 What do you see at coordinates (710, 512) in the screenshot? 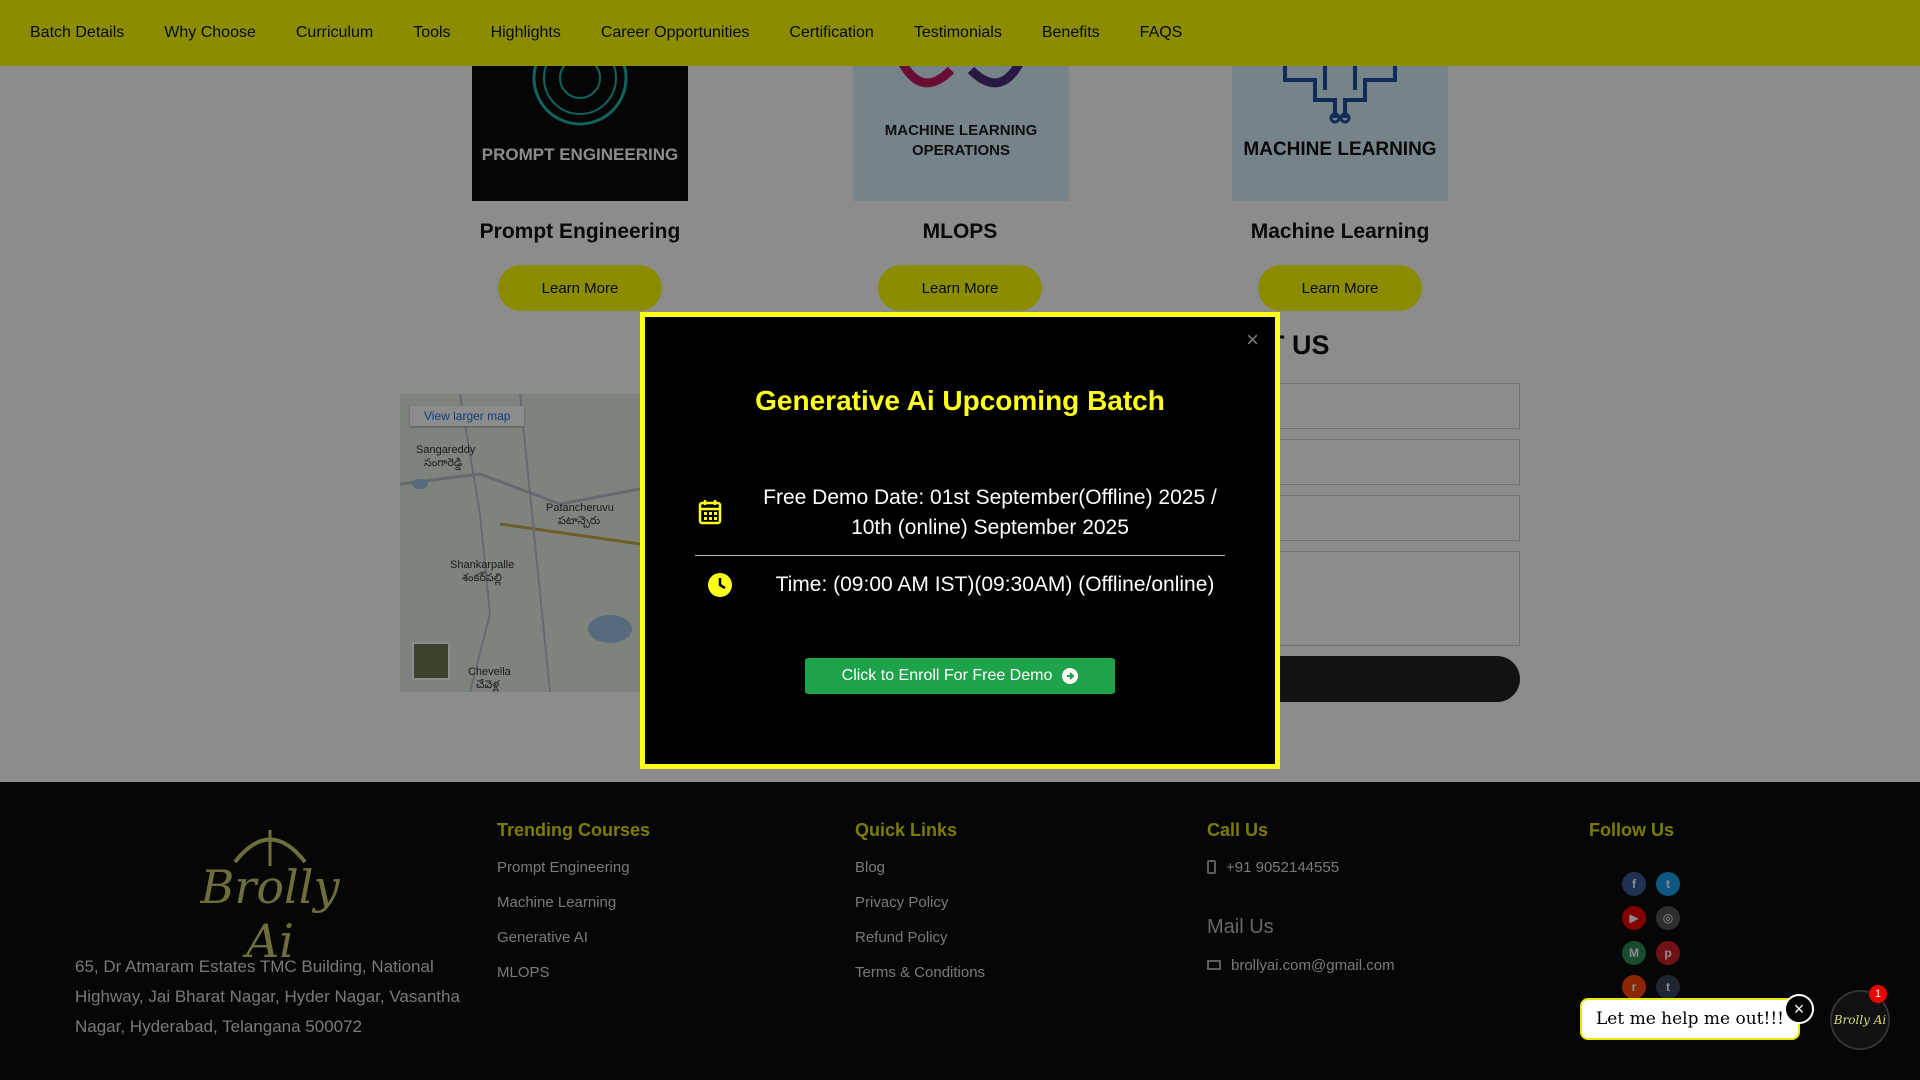
I see `calendar-icon` at bounding box center [710, 512].